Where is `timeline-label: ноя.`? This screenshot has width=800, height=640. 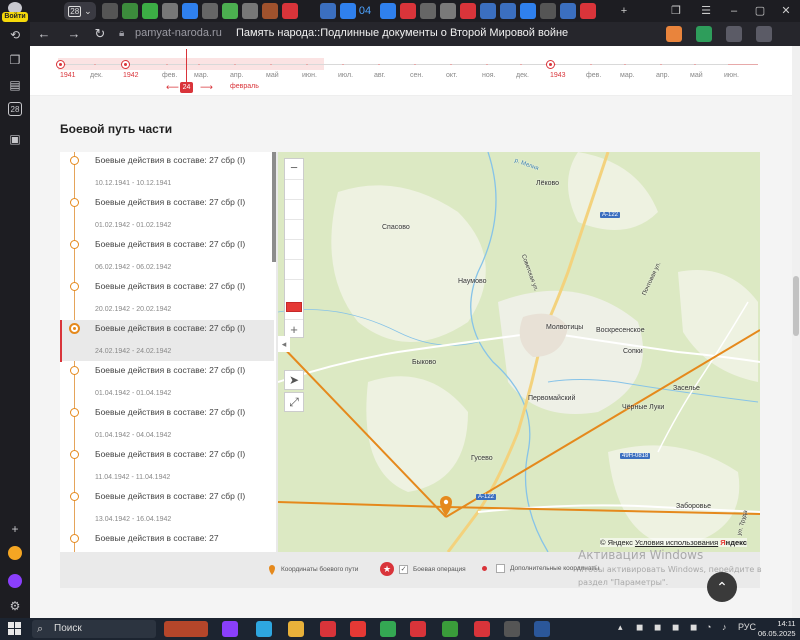 timeline-label: ноя. is located at coordinates (489, 75).